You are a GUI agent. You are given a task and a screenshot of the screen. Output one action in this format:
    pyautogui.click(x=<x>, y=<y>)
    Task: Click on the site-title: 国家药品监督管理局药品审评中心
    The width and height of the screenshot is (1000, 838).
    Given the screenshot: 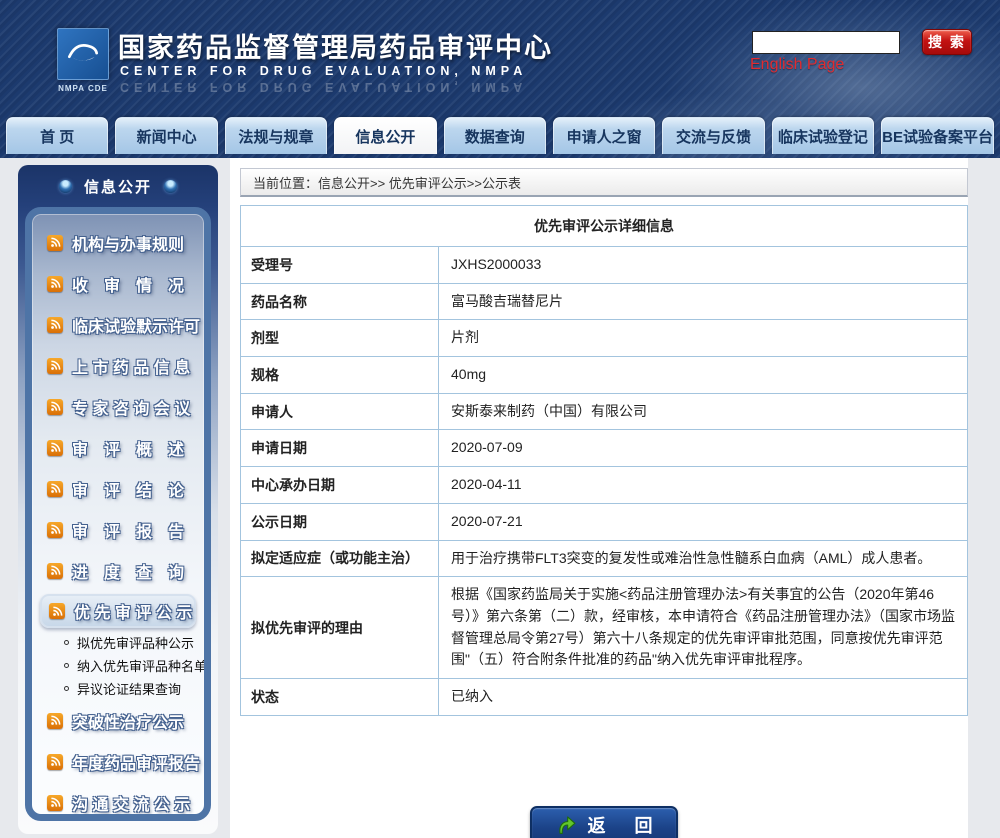 What is the action you would take?
    pyautogui.click(x=335, y=48)
    